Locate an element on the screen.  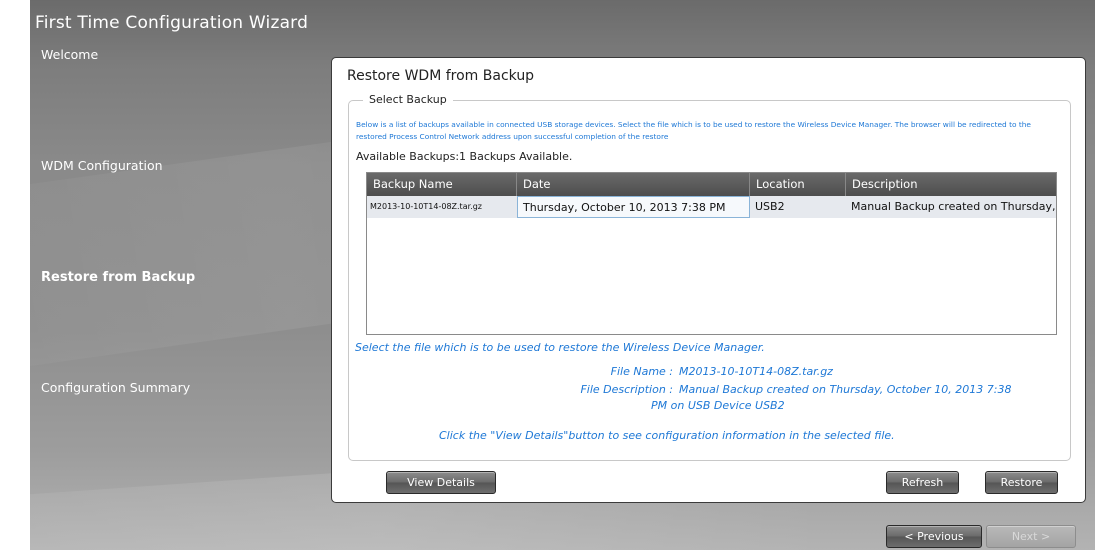
file-description-value-line2: PM on USB Device USB2 is located at coordinates (718, 405).